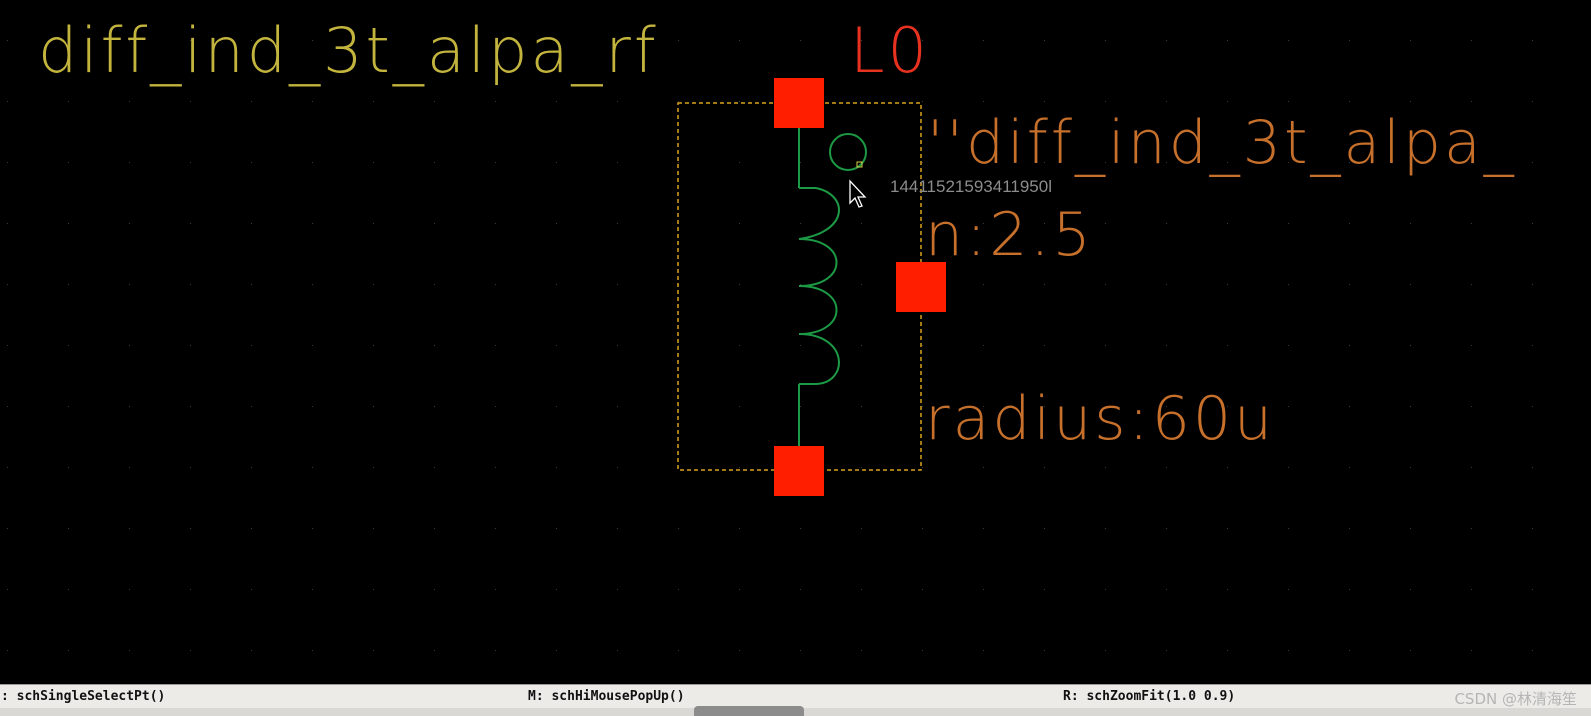  I want to click on scroll-thumb, so click(749, 711).